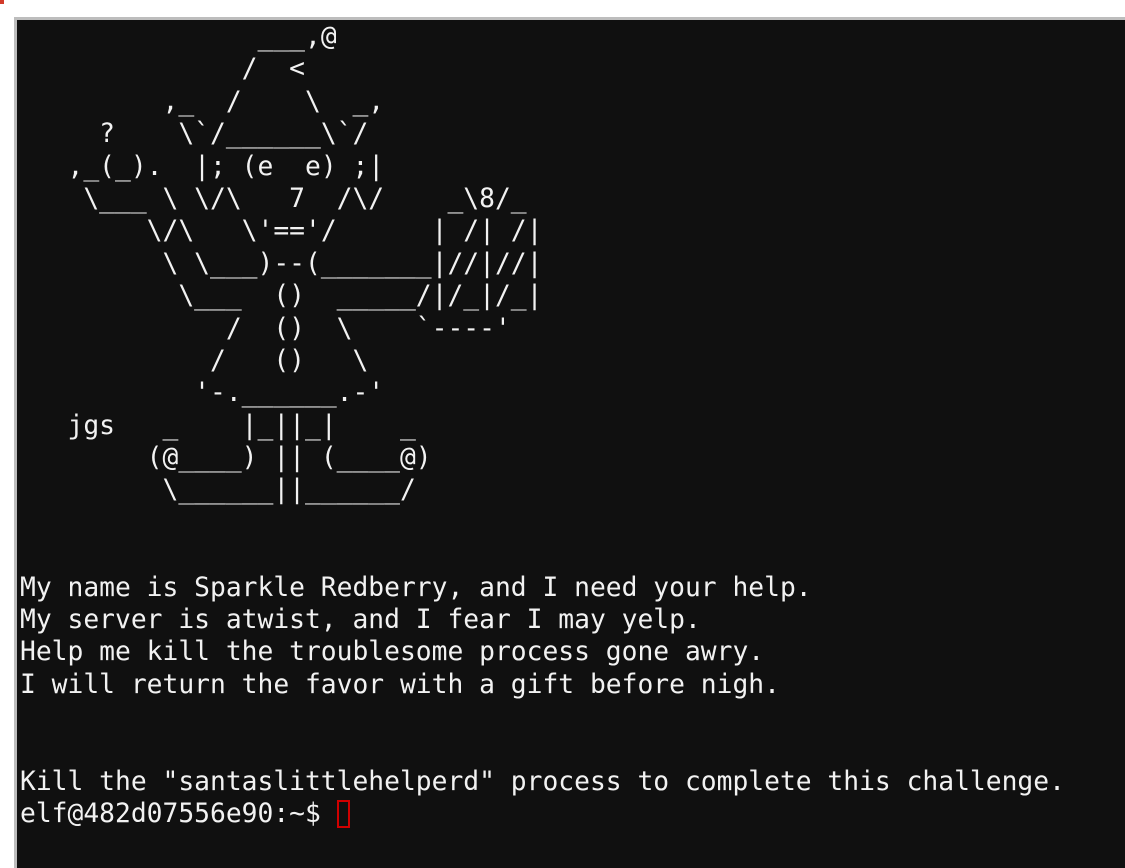 The width and height of the screenshot is (1125, 868). Describe the element at coordinates (186, 69) in the screenshot. I see `ascii-art-line: / <` at that location.